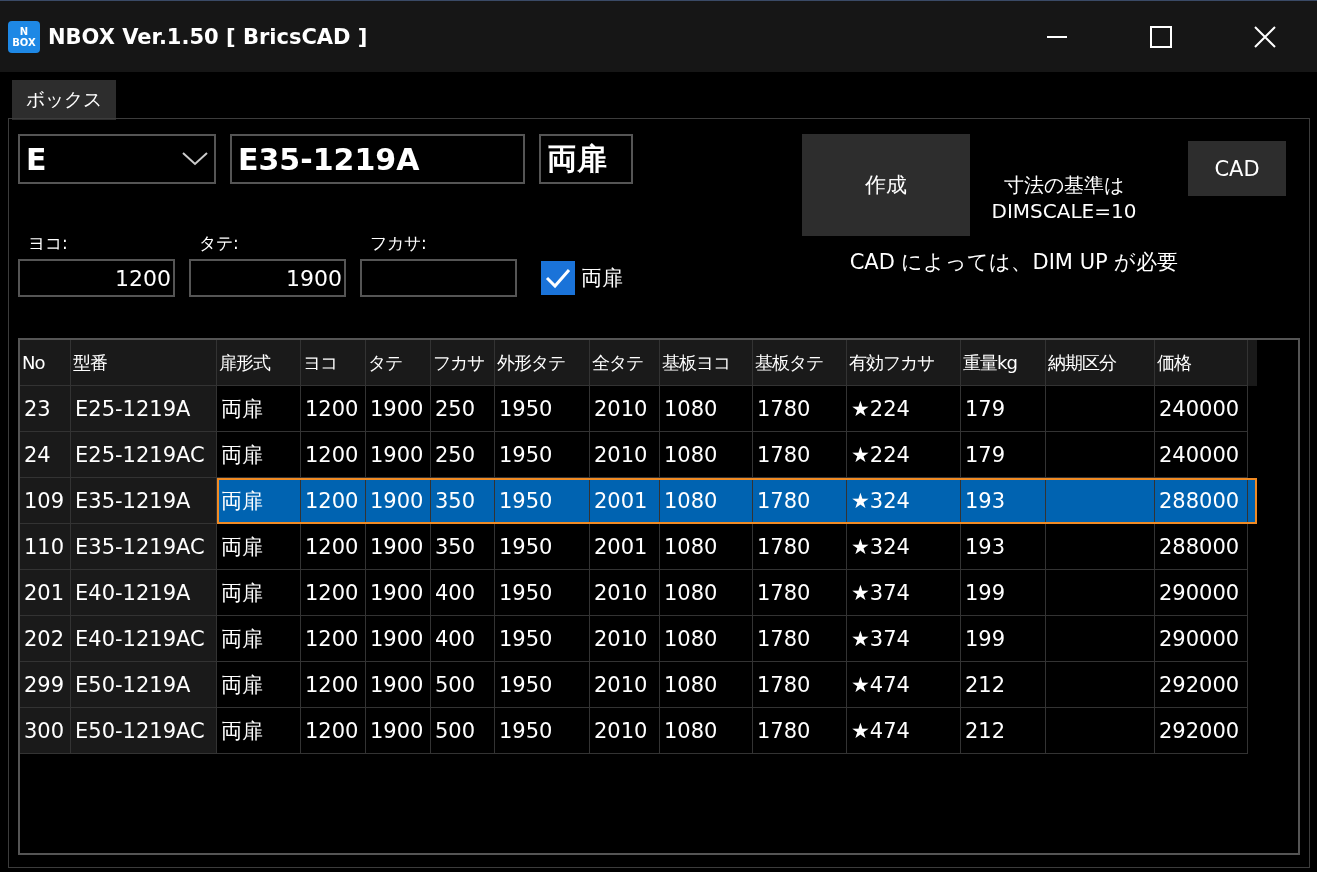 Image resolution: width=1317 pixels, height=872 pixels. I want to click on series-dropdown: E, so click(117, 159).